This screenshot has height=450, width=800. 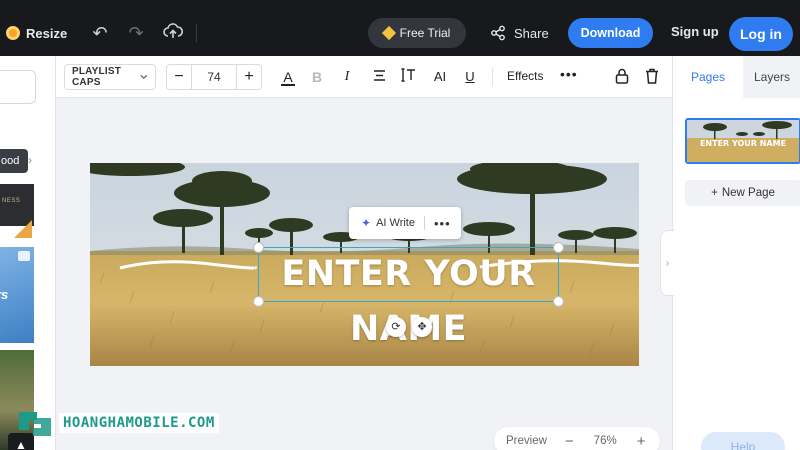 I want to click on cloud-upload-icon, so click(x=173, y=33).